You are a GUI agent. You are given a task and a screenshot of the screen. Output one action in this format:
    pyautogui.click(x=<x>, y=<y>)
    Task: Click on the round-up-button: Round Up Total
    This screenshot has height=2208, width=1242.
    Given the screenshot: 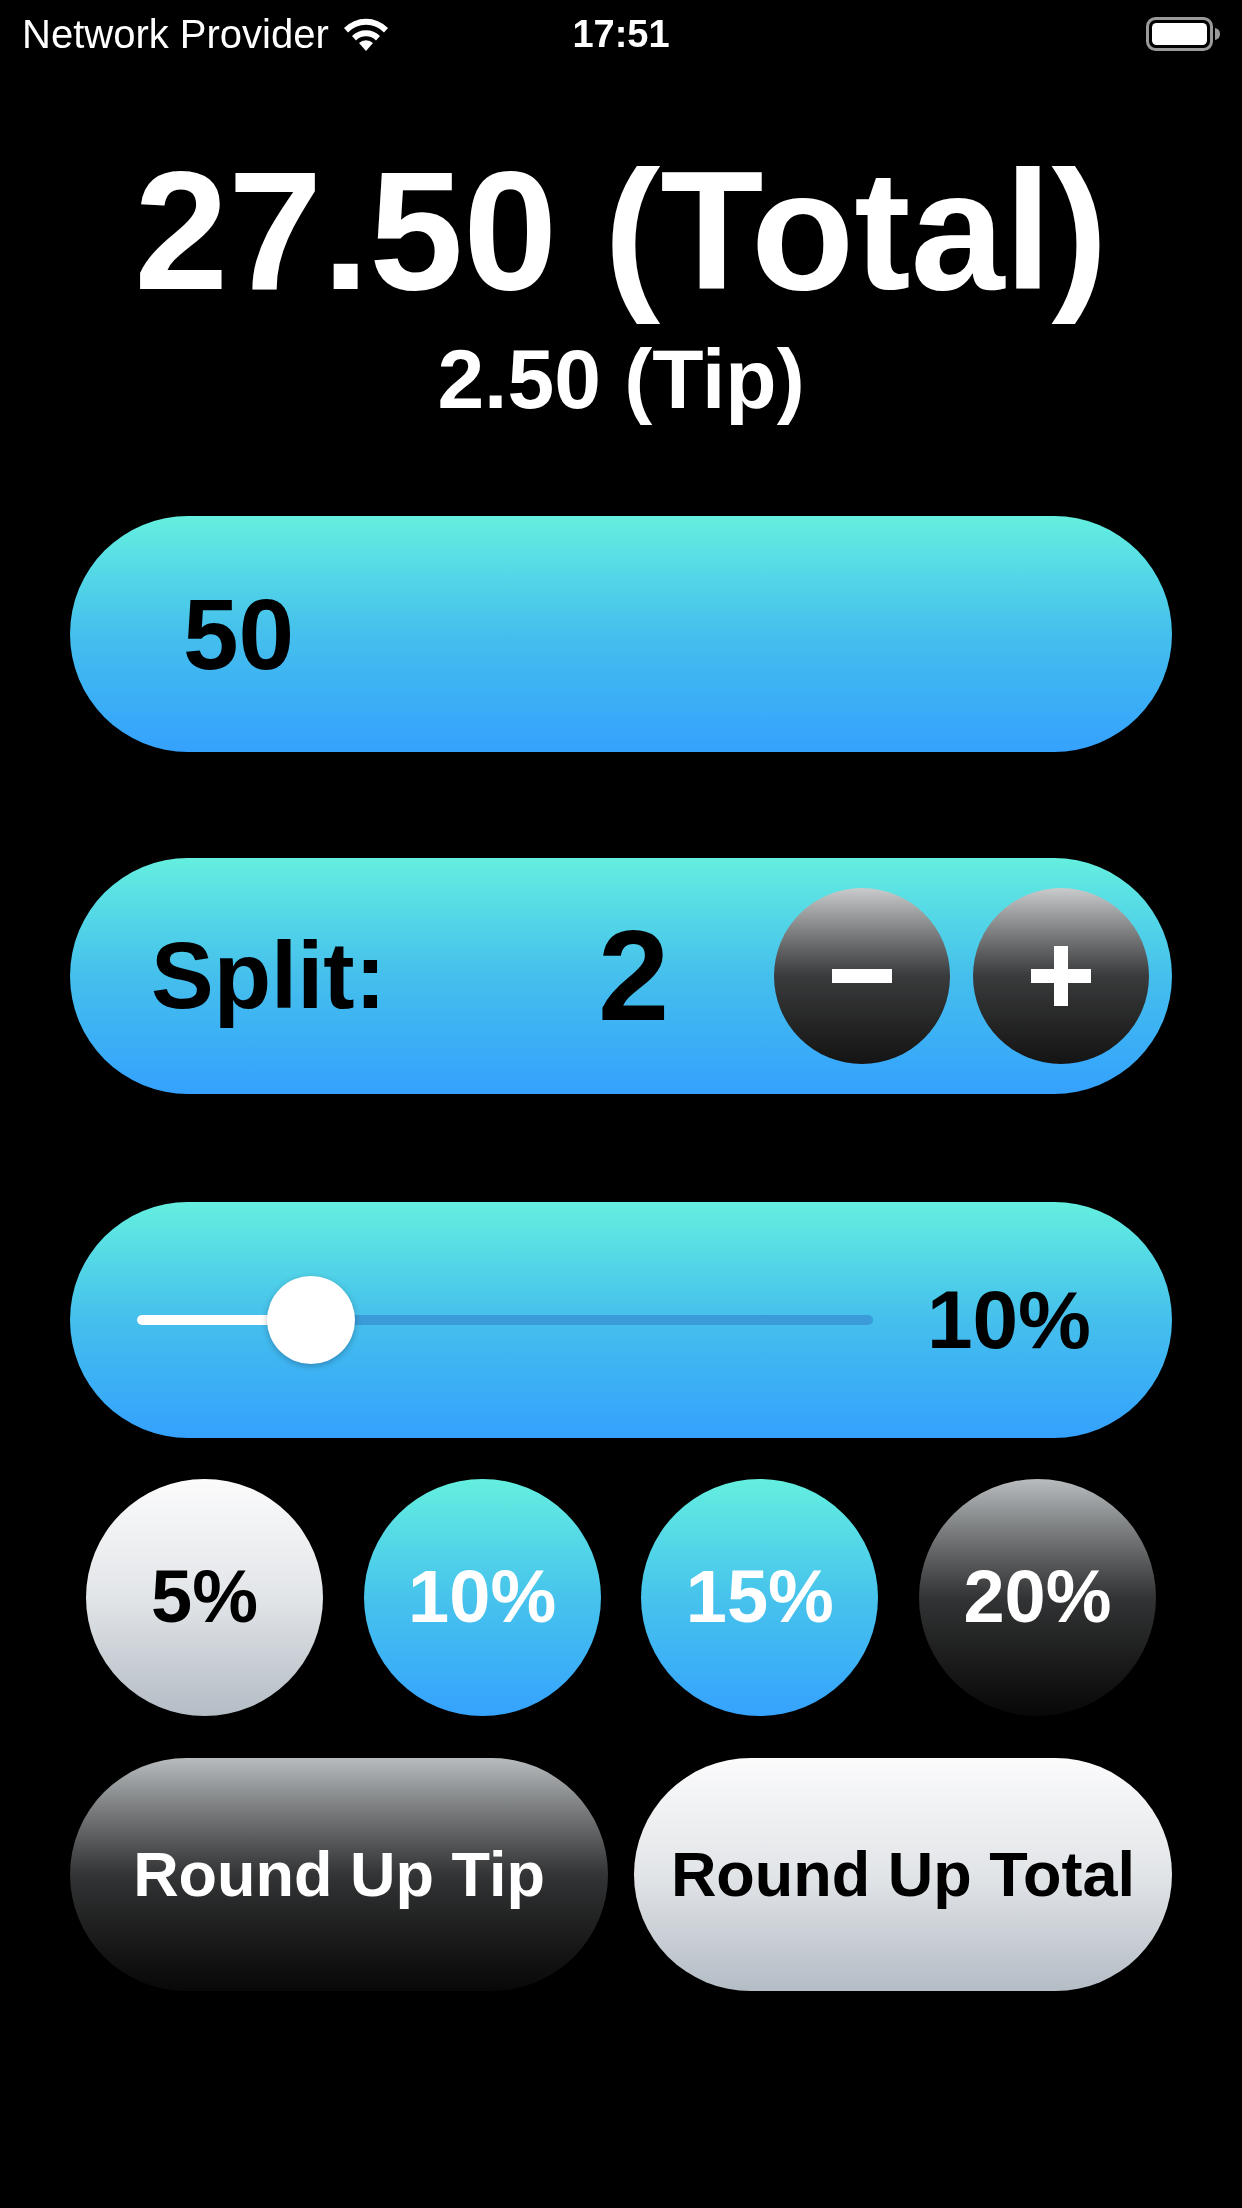 What is the action you would take?
    pyautogui.click(x=903, y=1874)
    